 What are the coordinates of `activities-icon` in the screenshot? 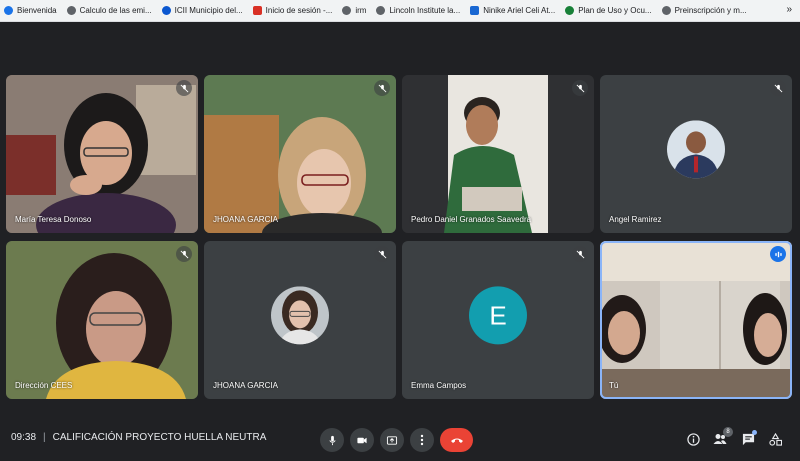 It's located at (775, 439).